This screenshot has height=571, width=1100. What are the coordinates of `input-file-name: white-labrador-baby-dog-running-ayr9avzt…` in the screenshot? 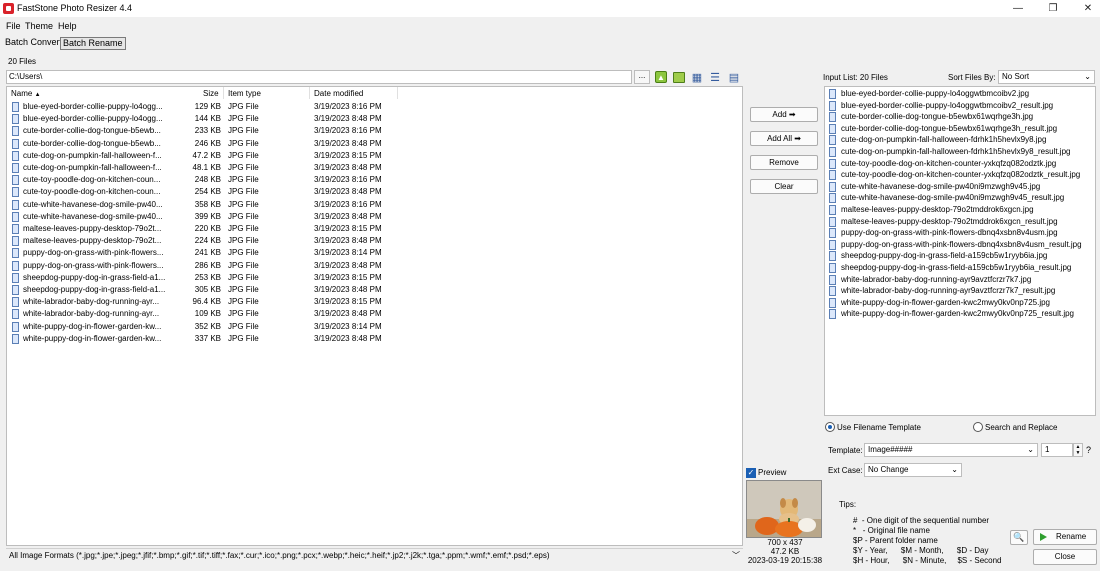 It's located at (936, 279).